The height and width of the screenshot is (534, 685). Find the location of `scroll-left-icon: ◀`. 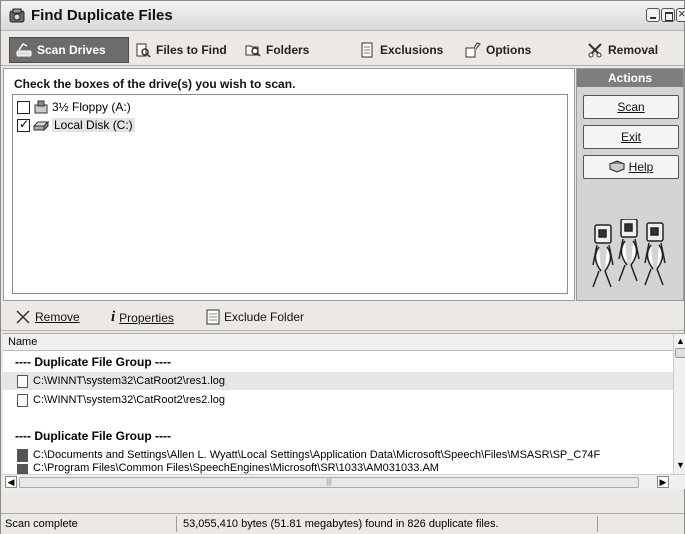

scroll-left-icon: ◀ is located at coordinates (11, 482).